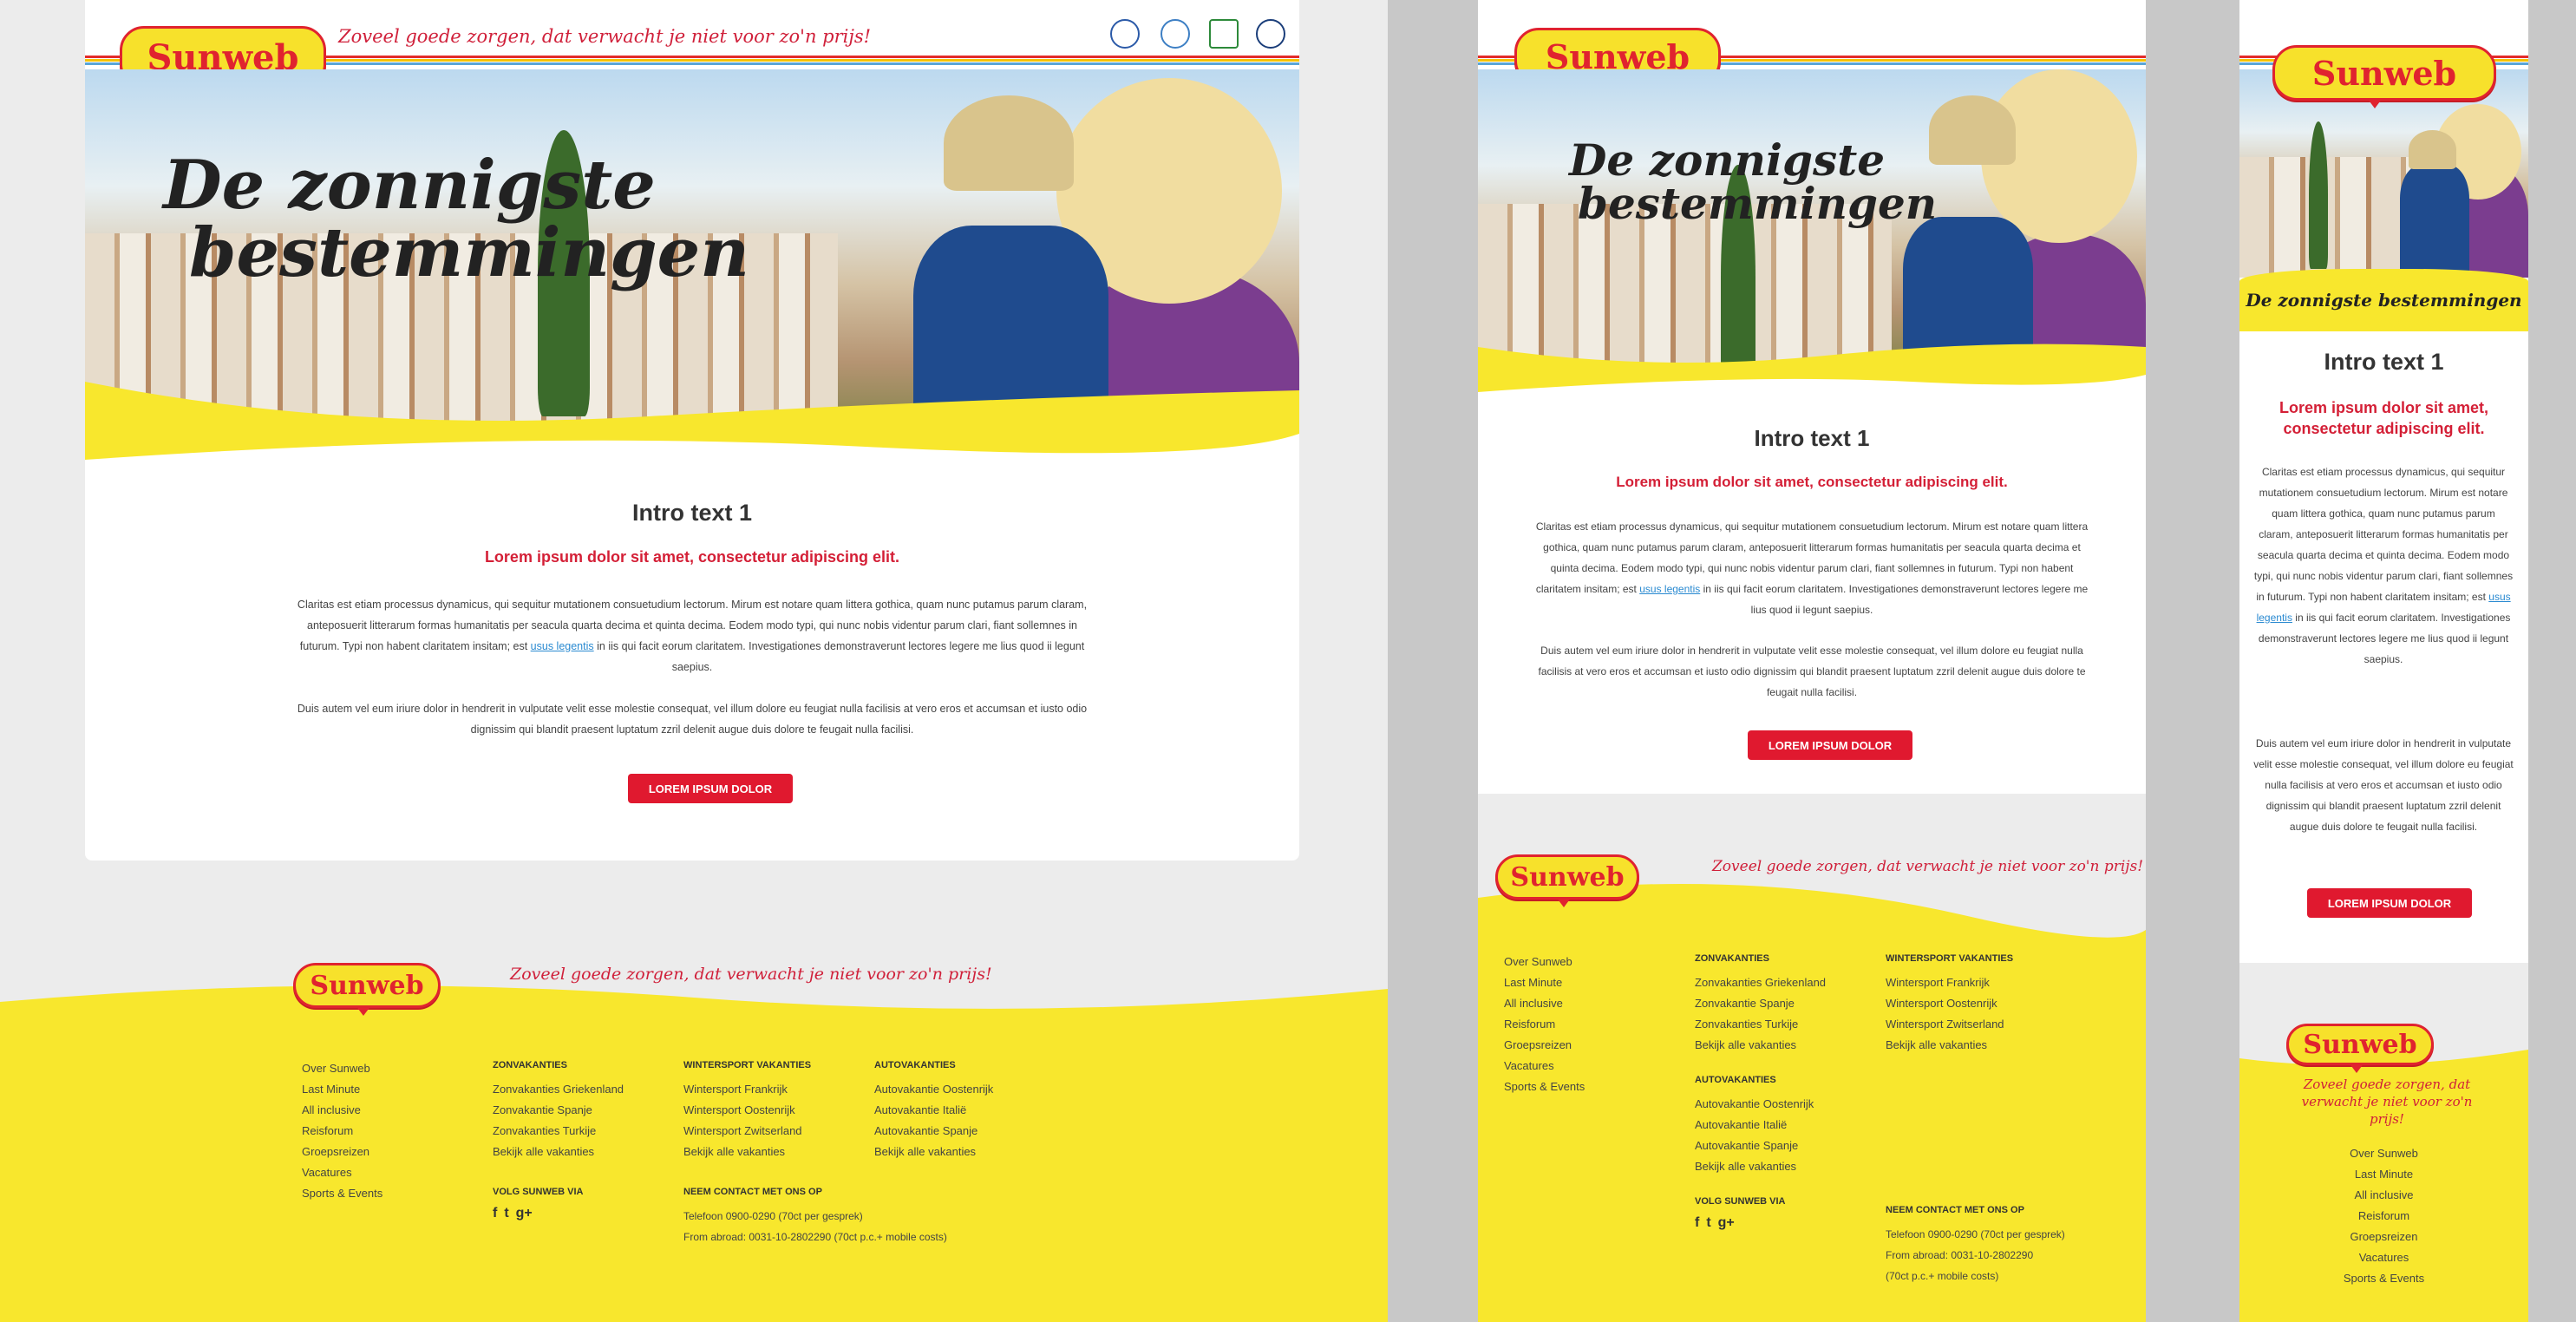 This screenshot has height=1322, width=2576. I want to click on usus-legentis-link: usus legentis, so click(562, 646).